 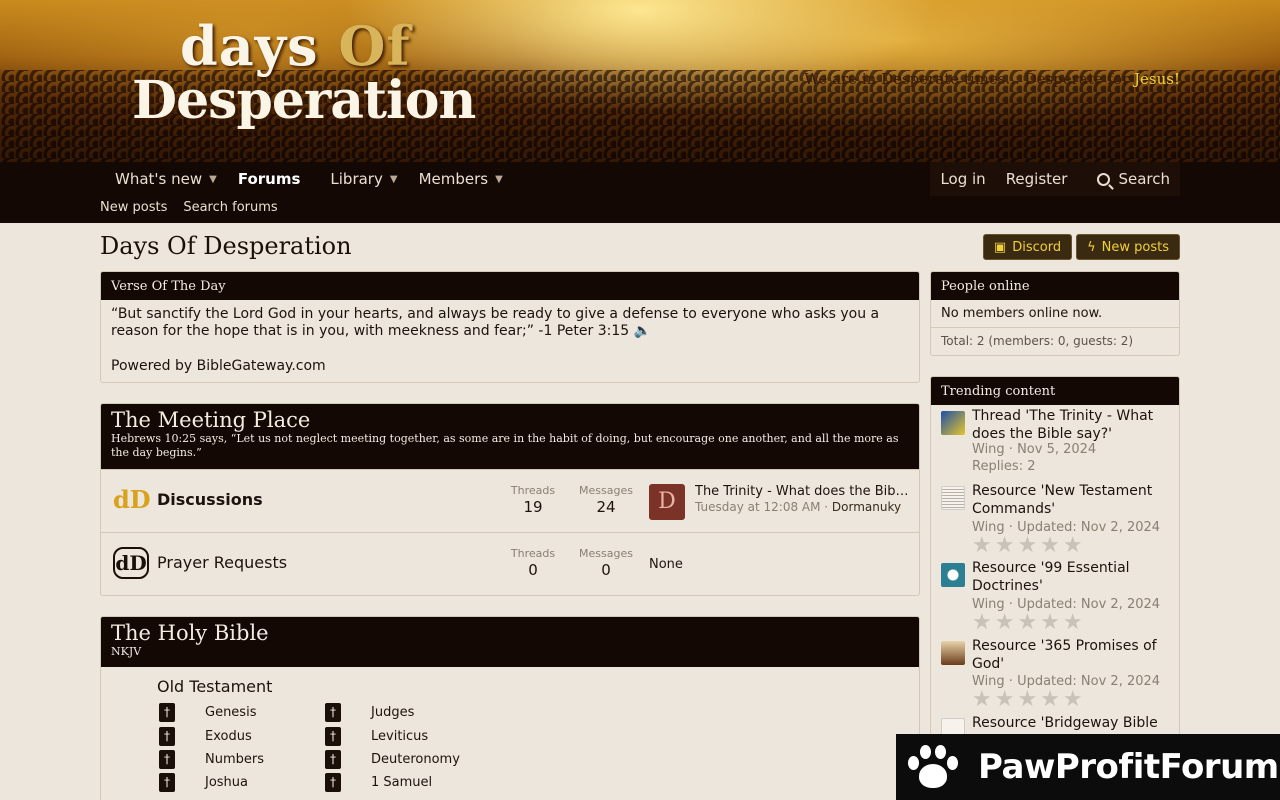 What do you see at coordinates (454, 179) in the screenshot?
I see `nav-members: Members` at bounding box center [454, 179].